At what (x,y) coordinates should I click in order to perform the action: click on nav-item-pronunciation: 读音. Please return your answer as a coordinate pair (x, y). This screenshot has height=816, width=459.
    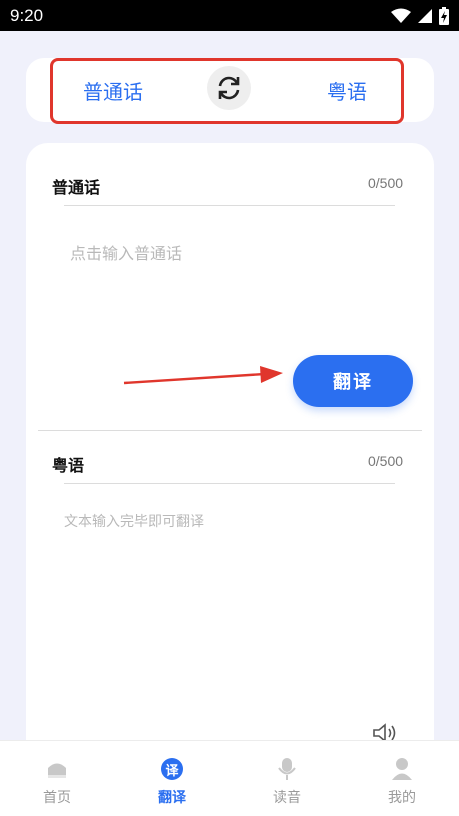
    Looking at the image, I should click on (287, 778).